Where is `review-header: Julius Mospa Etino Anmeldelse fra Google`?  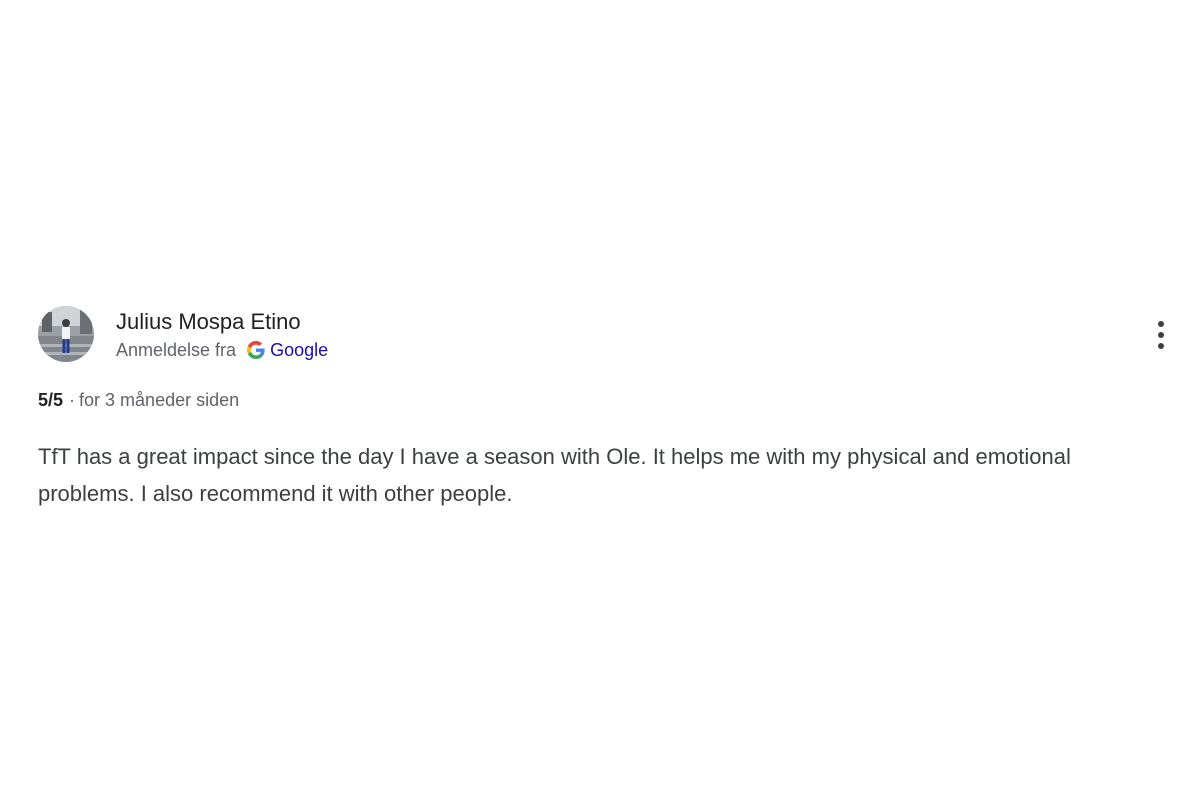 review-header: Julius Mospa Etino Anmeldelse fra Google is located at coordinates (603, 334).